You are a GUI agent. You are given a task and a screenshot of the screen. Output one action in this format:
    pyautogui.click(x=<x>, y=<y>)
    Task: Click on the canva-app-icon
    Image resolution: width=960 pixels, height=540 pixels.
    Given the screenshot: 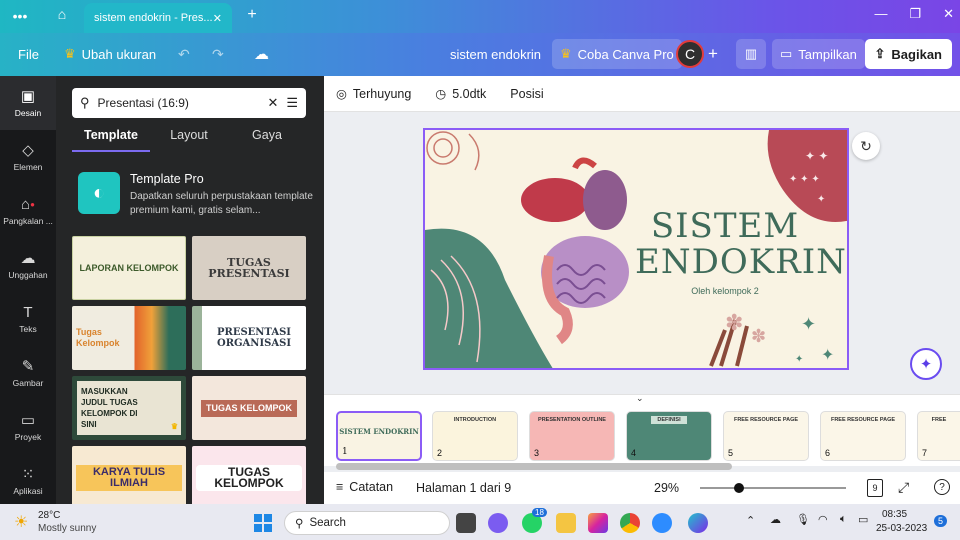 What is the action you would take?
    pyautogui.click(x=698, y=523)
    